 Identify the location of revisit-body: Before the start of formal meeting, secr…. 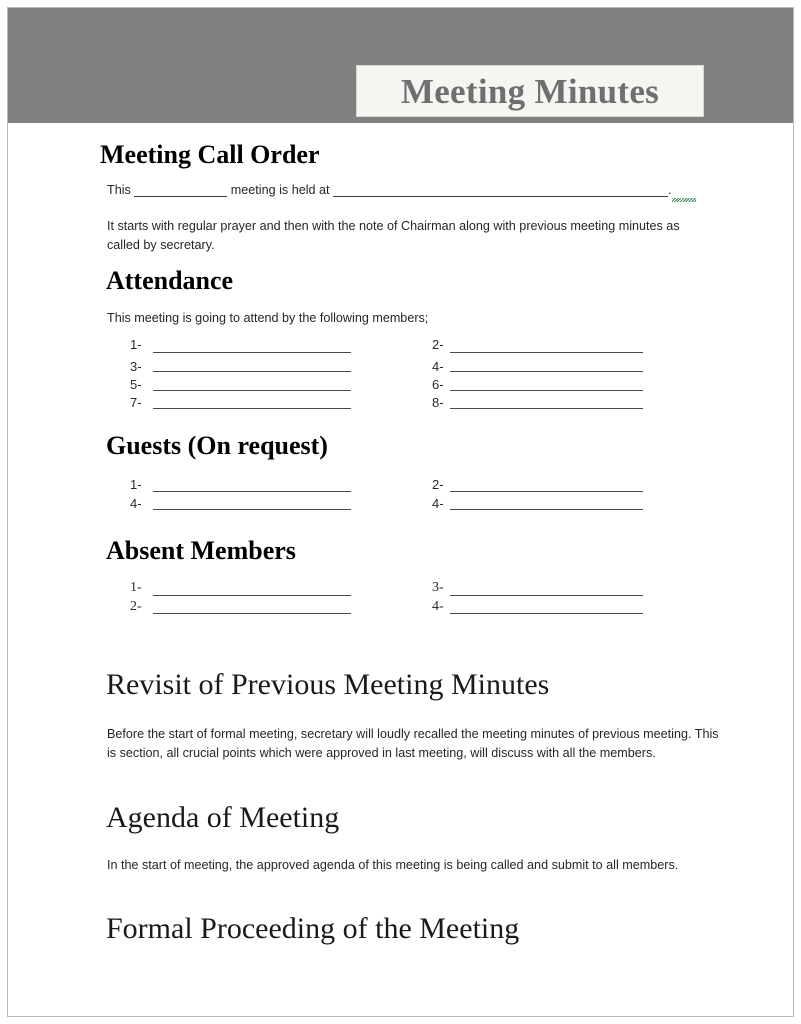
(413, 743).